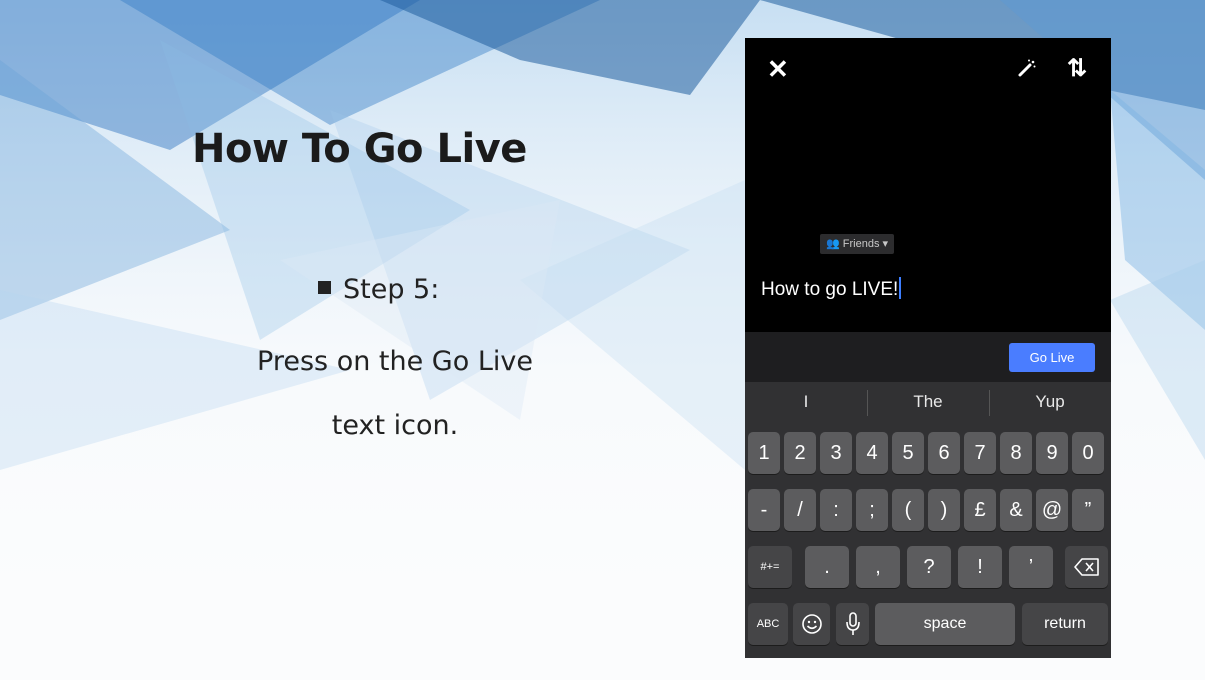 The image size is (1205, 680). I want to click on action-bar: Go Live, so click(928, 357).